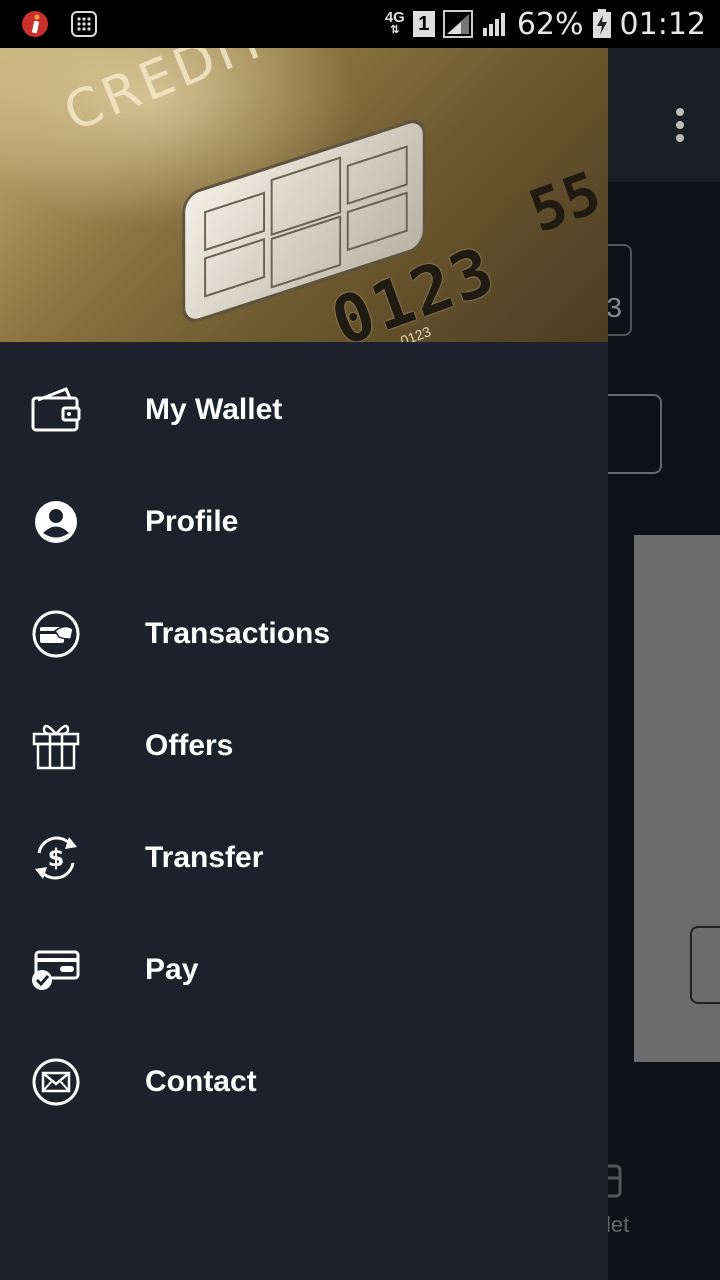 The height and width of the screenshot is (1280, 720). What do you see at coordinates (304, 746) in the screenshot?
I see `menu-item-offers: Offers` at bounding box center [304, 746].